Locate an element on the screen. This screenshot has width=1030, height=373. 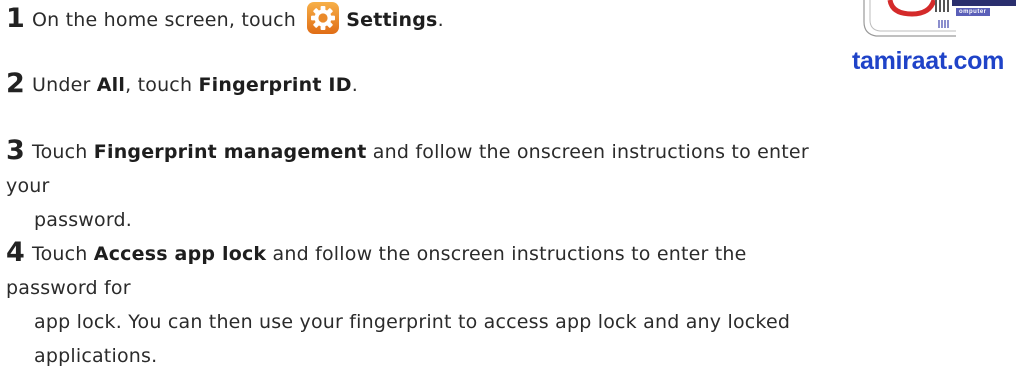
step-text: On the home screen, touch is located at coordinates (164, 20).